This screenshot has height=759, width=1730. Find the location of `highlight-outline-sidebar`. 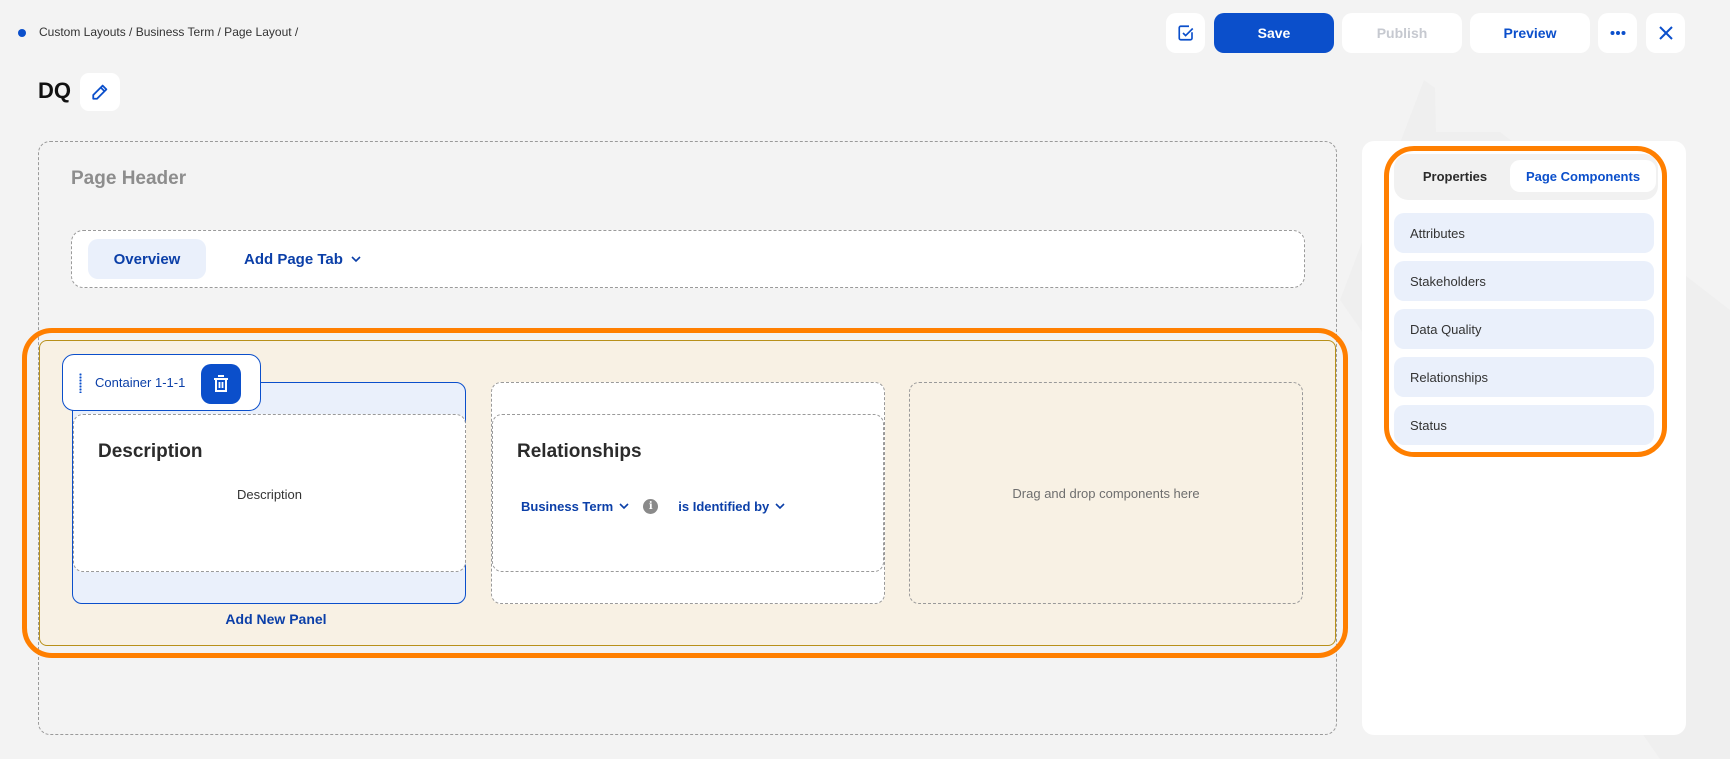

highlight-outline-sidebar is located at coordinates (1525, 301).